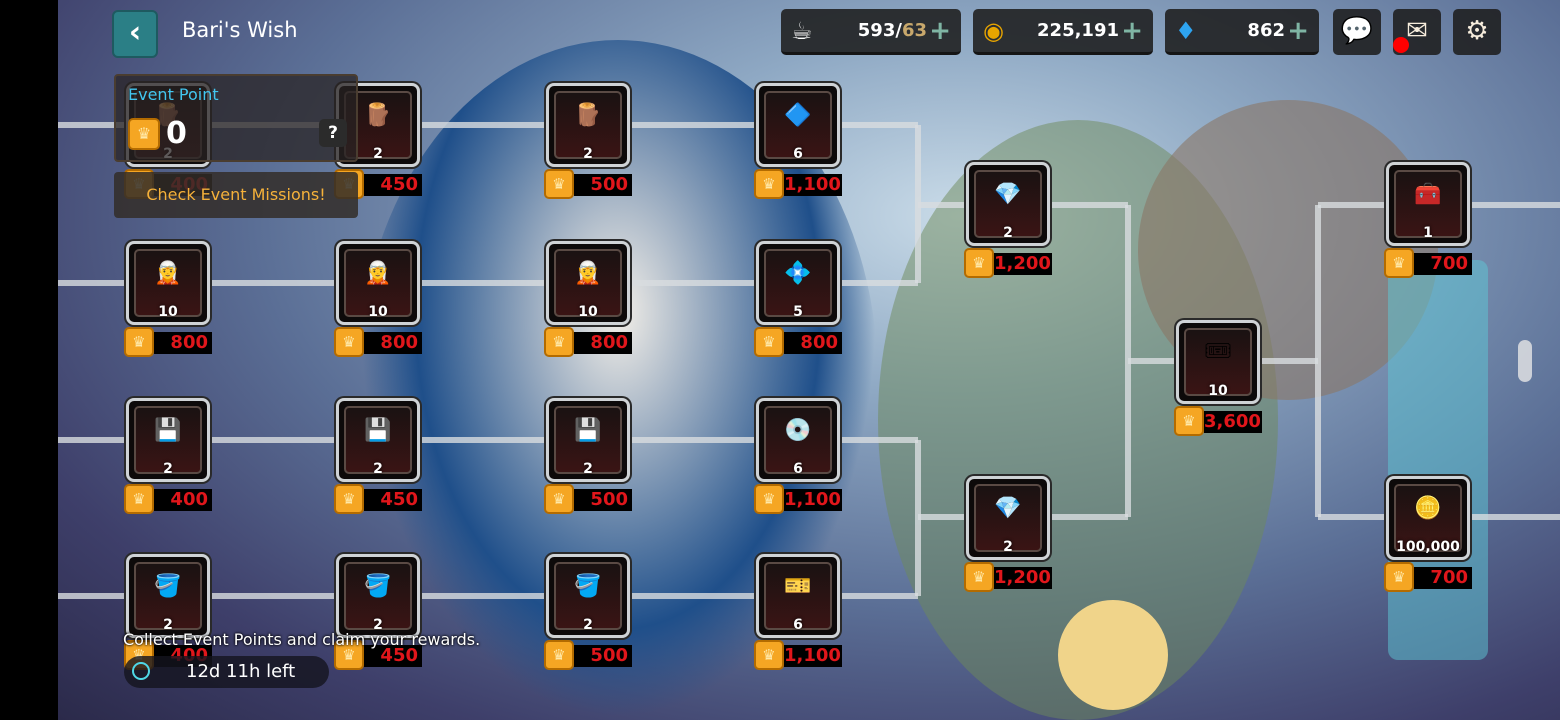 The height and width of the screenshot is (720, 1560). I want to click on time-left-pill: 12d 11h left, so click(226, 672).